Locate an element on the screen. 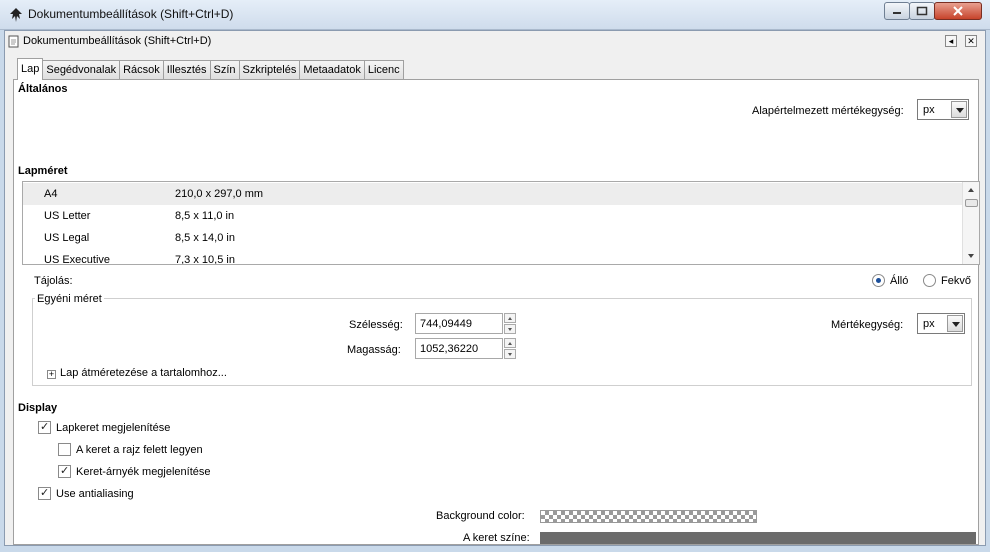 The image size is (990, 552). page-size-heading: Lapméret is located at coordinates (43, 171).